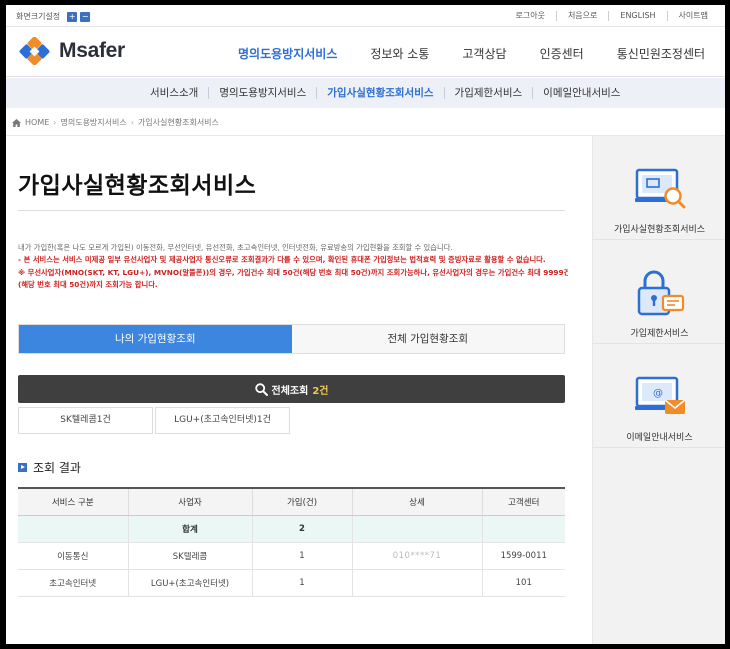 This screenshot has width=730, height=649. Describe the element at coordinates (22, 467) in the screenshot. I see `bullet-icon` at that location.